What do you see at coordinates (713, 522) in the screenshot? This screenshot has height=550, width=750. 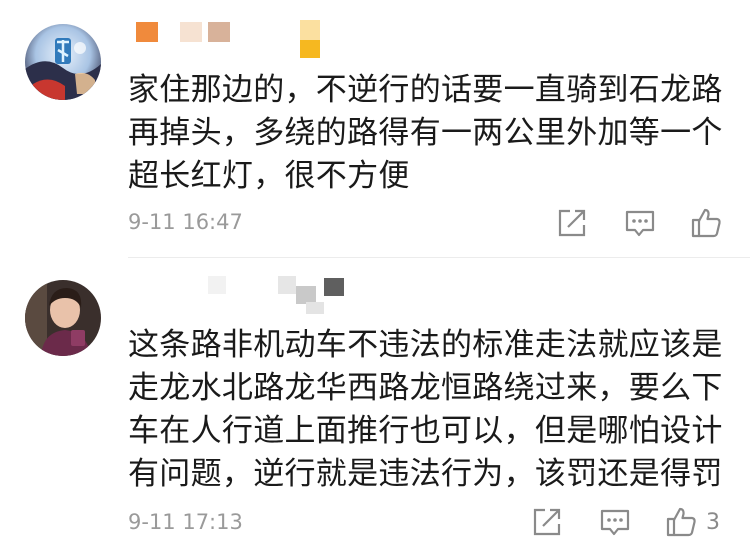 I see `like-count: 3` at bounding box center [713, 522].